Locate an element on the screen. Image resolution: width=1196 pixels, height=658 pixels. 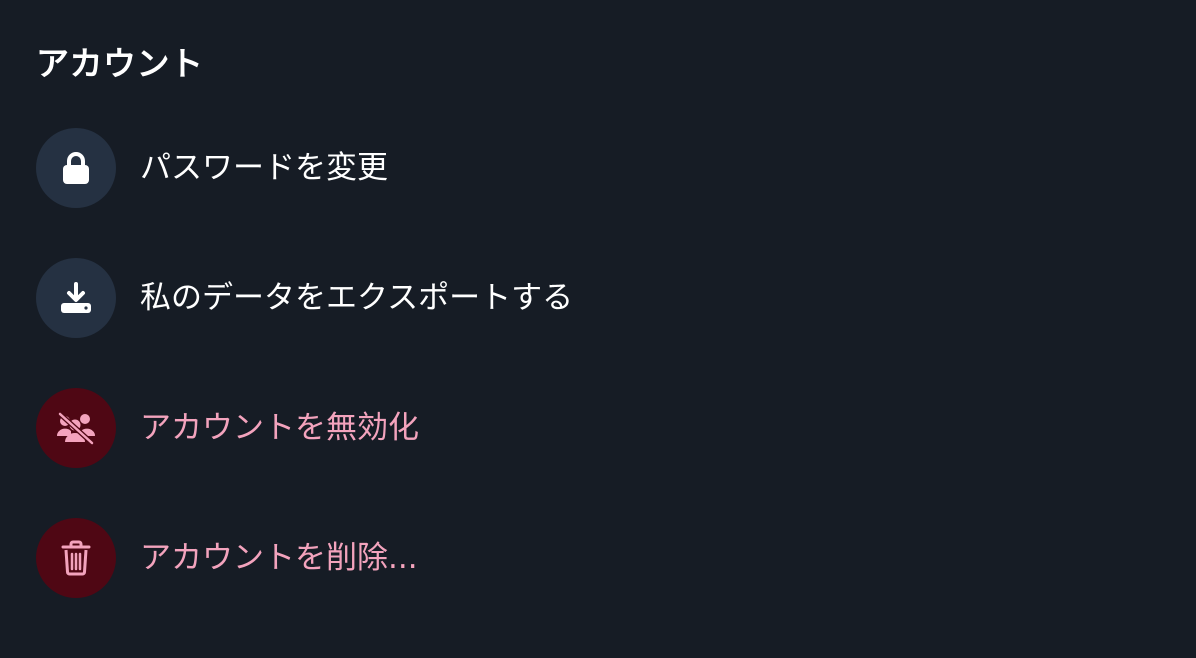
change-password-item: パスワードを変更 is located at coordinates (212, 168).